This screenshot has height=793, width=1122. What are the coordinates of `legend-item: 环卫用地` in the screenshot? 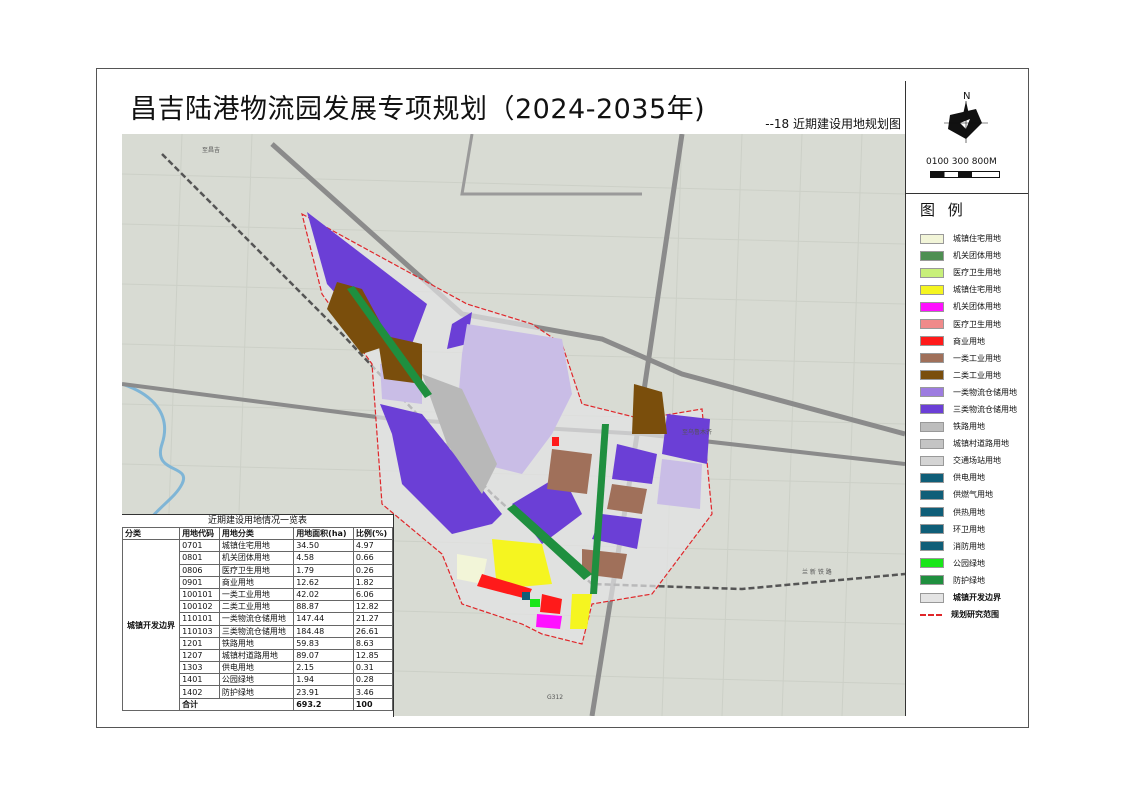 It's located at (968, 529).